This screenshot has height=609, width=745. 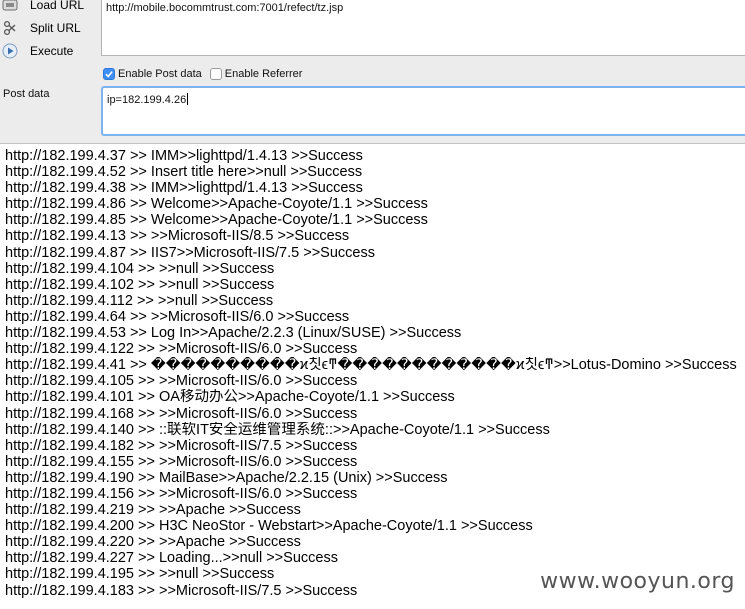 I want to click on scissors-icon, so click(x=10, y=28).